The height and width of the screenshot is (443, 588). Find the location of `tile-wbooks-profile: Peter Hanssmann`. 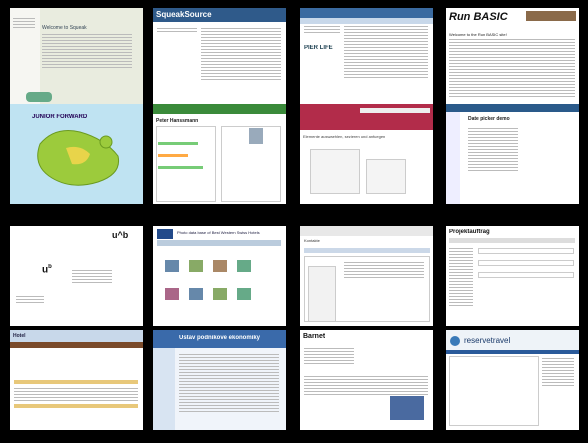

tile-wbooks-profile: Peter Hanssmann is located at coordinates (219, 154).